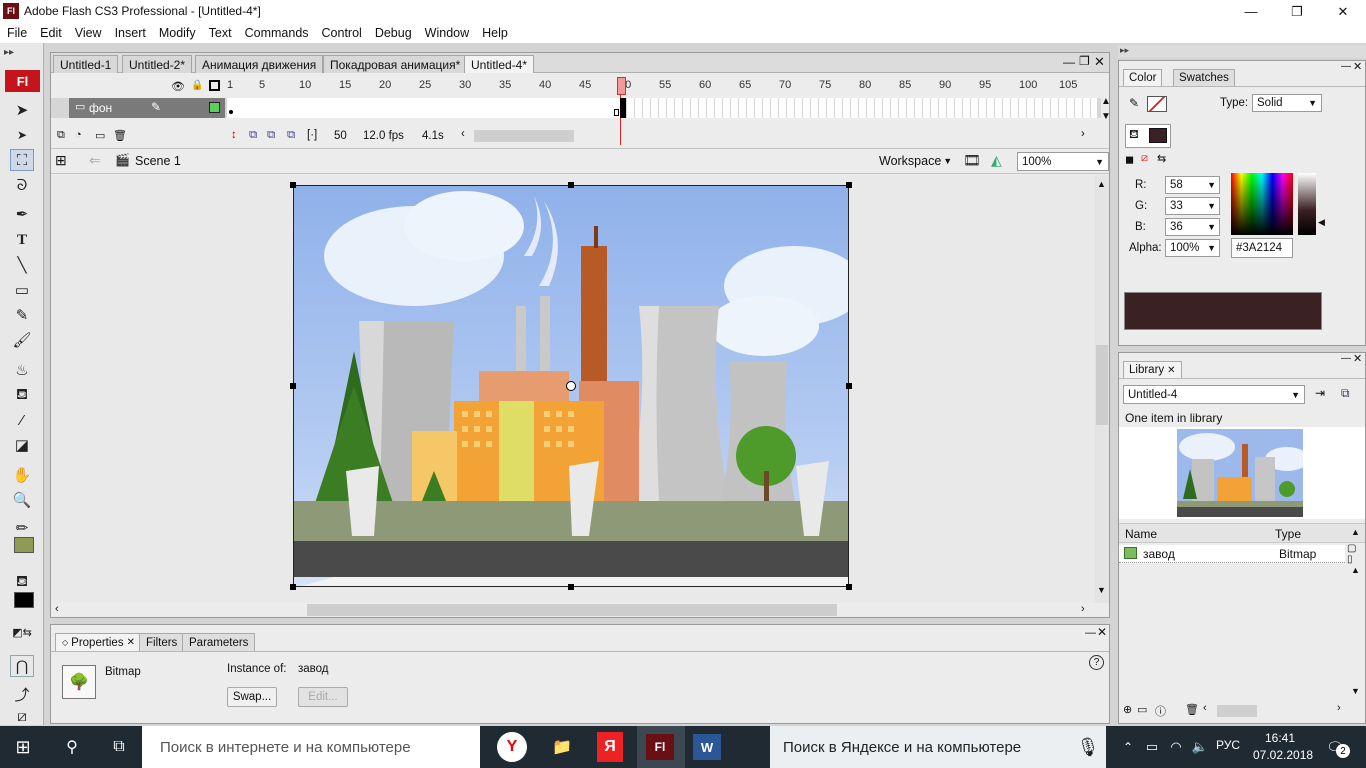 The width and height of the screenshot is (1366, 768). What do you see at coordinates (24, 545) in the screenshot?
I see `stroke-color-swatch` at bounding box center [24, 545].